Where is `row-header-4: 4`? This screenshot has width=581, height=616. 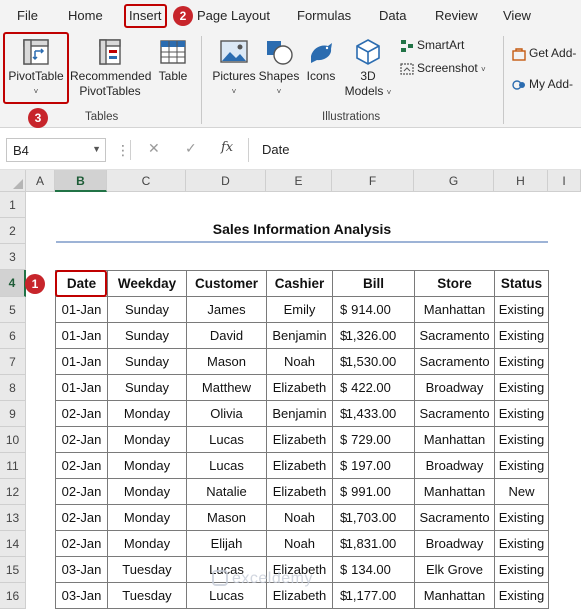 row-header-4: 4 is located at coordinates (13, 283).